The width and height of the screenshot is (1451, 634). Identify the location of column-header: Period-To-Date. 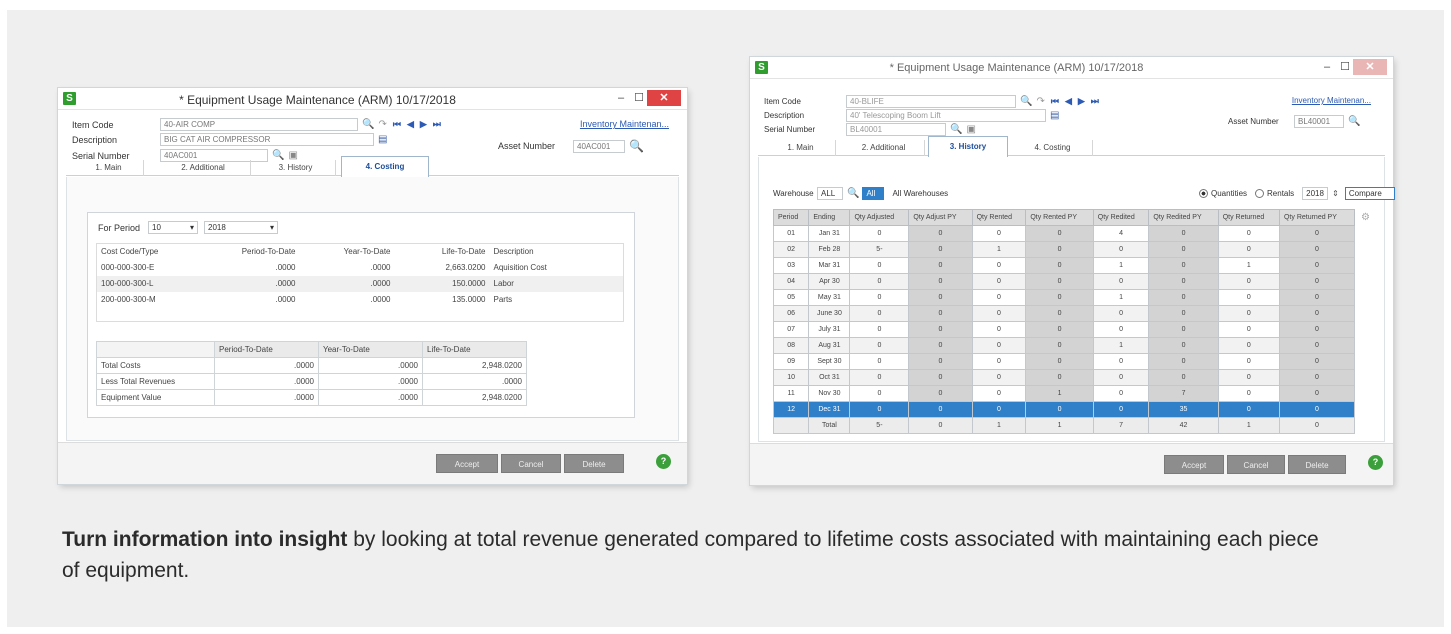
(252, 252).